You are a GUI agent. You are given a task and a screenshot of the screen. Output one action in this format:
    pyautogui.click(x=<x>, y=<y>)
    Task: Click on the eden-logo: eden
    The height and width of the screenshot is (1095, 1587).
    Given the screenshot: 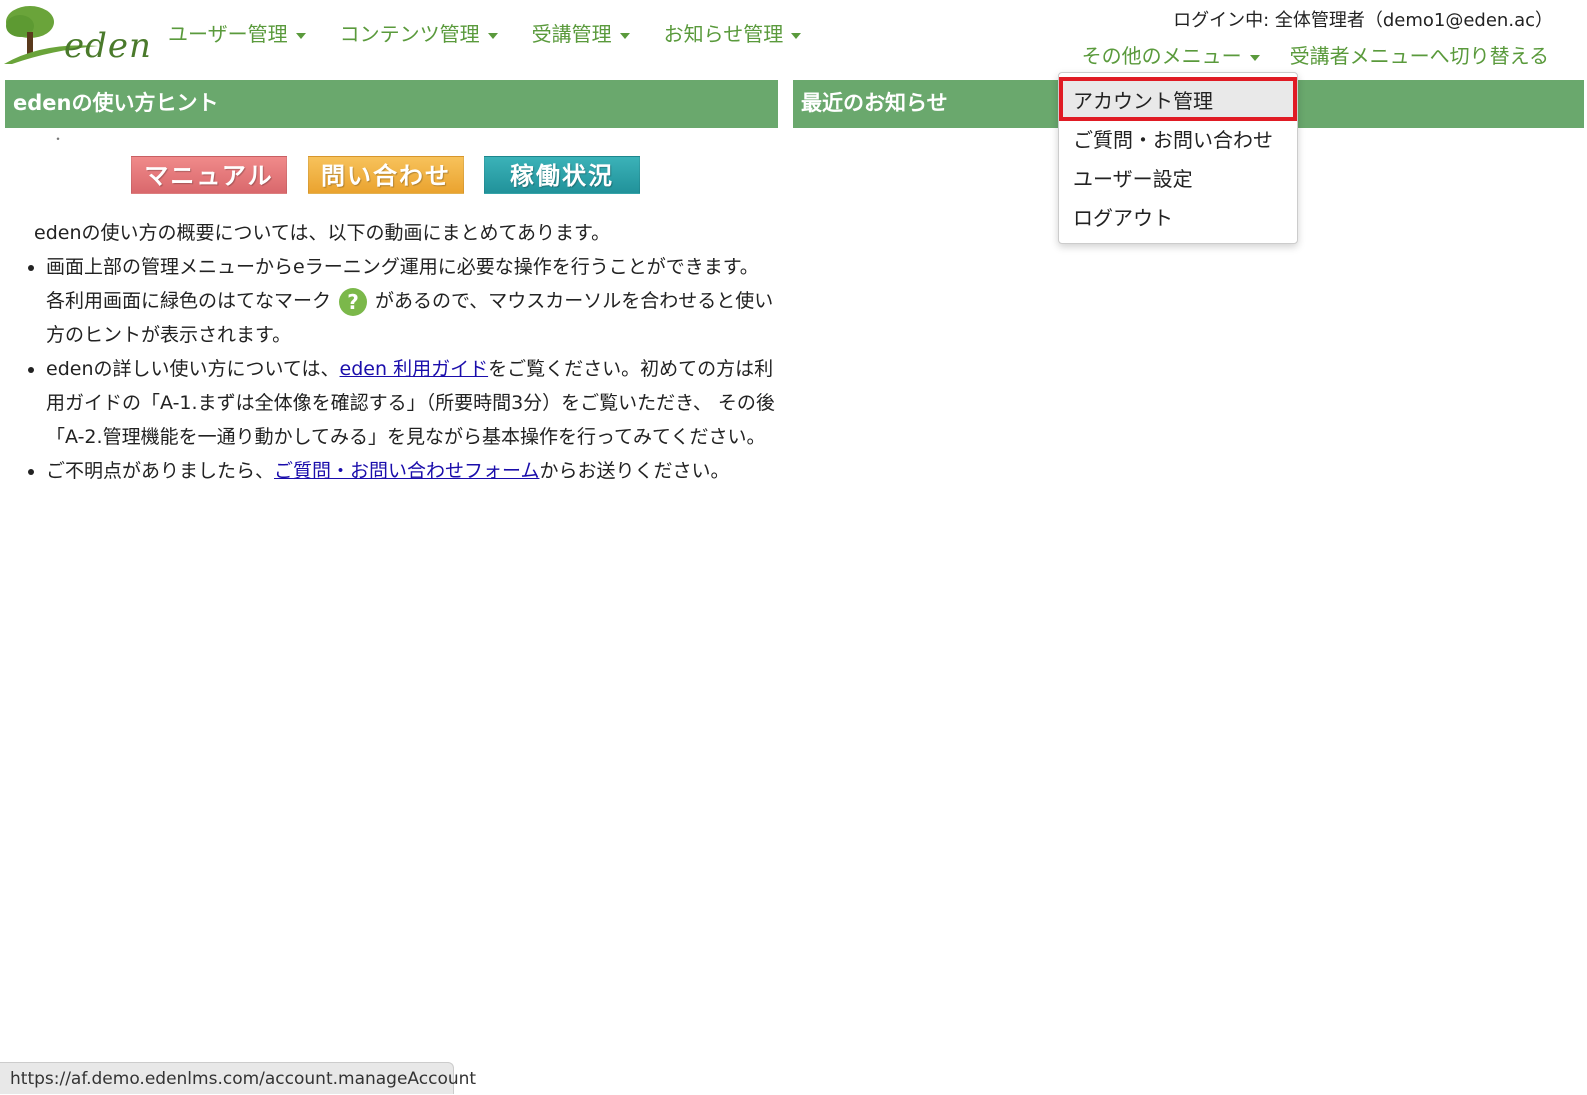 What is the action you would take?
    pyautogui.click(x=76, y=34)
    